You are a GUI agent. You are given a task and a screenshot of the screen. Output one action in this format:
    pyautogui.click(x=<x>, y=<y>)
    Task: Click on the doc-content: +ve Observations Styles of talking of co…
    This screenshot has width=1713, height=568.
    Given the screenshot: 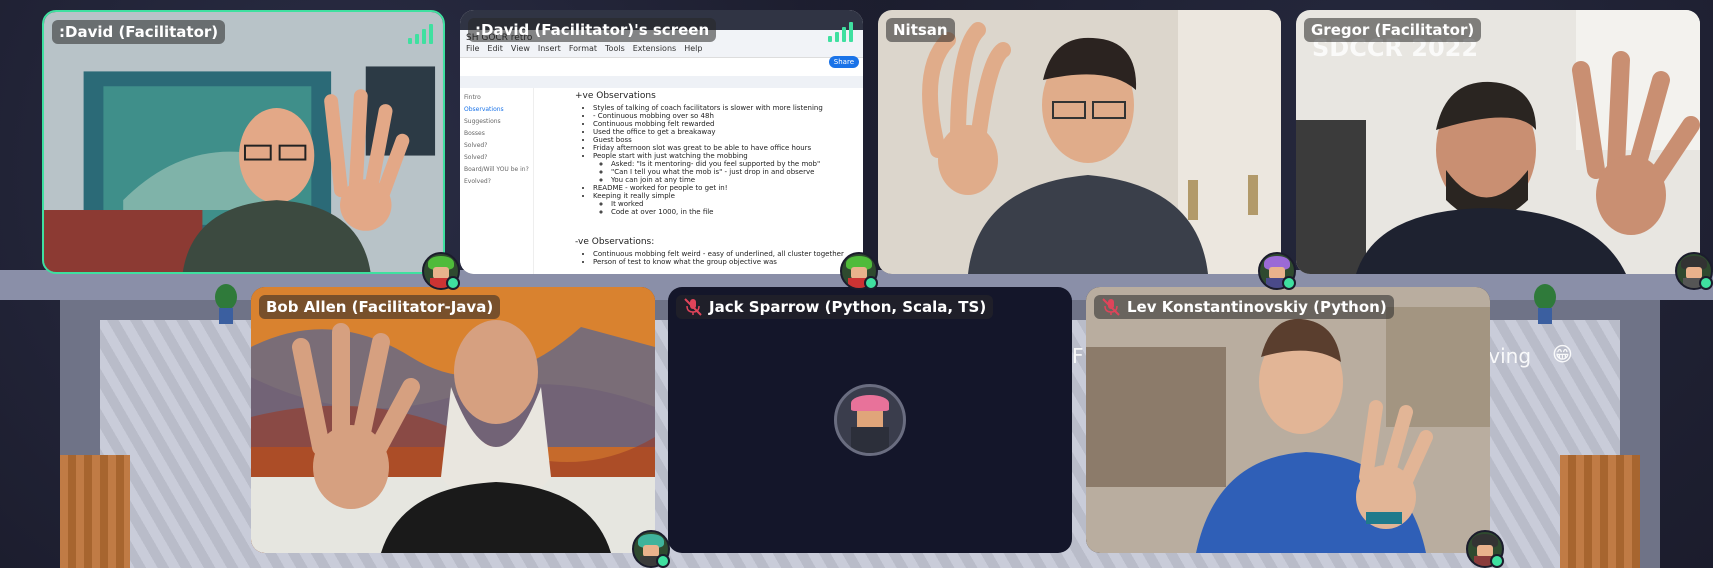 What is the action you would take?
    pyautogui.click(x=716, y=181)
    